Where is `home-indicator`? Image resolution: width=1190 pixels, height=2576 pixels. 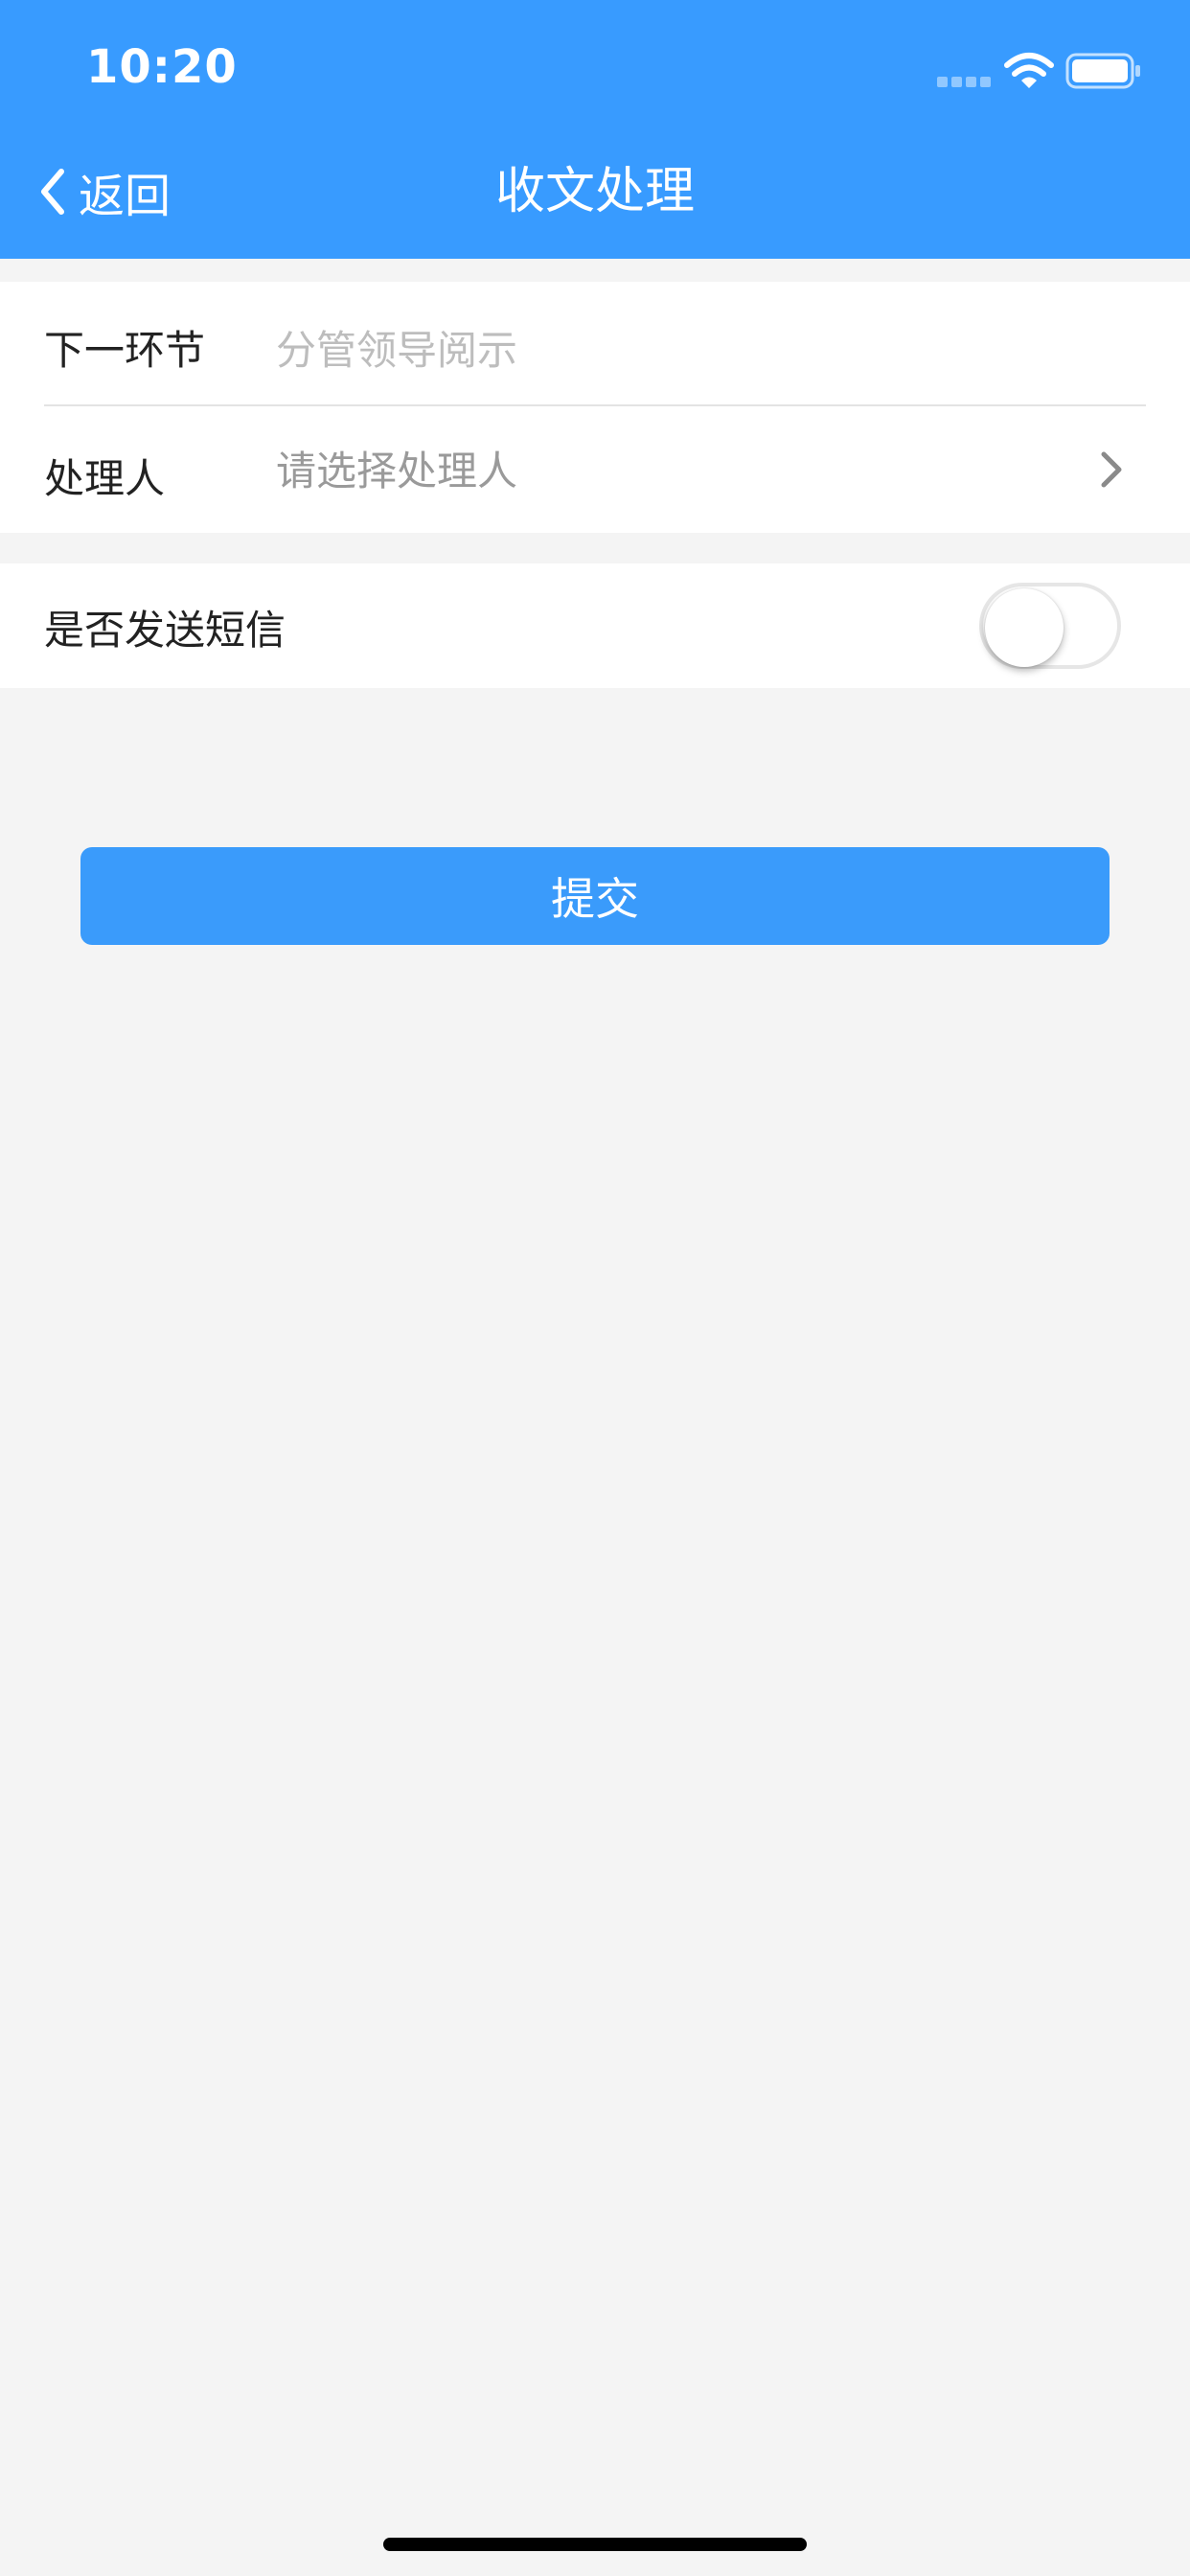 home-indicator is located at coordinates (595, 2544).